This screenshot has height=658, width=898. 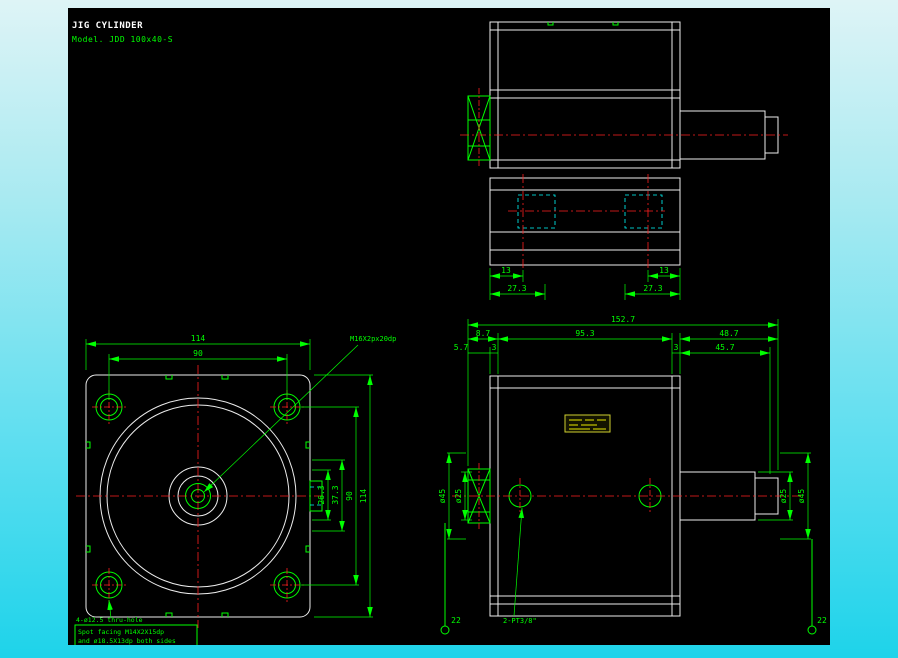 What do you see at coordinates (585, 283) in the screenshot?
I see `top-view-dimensions: 13 13 27.3 27.3` at bounding box center [585, 283].